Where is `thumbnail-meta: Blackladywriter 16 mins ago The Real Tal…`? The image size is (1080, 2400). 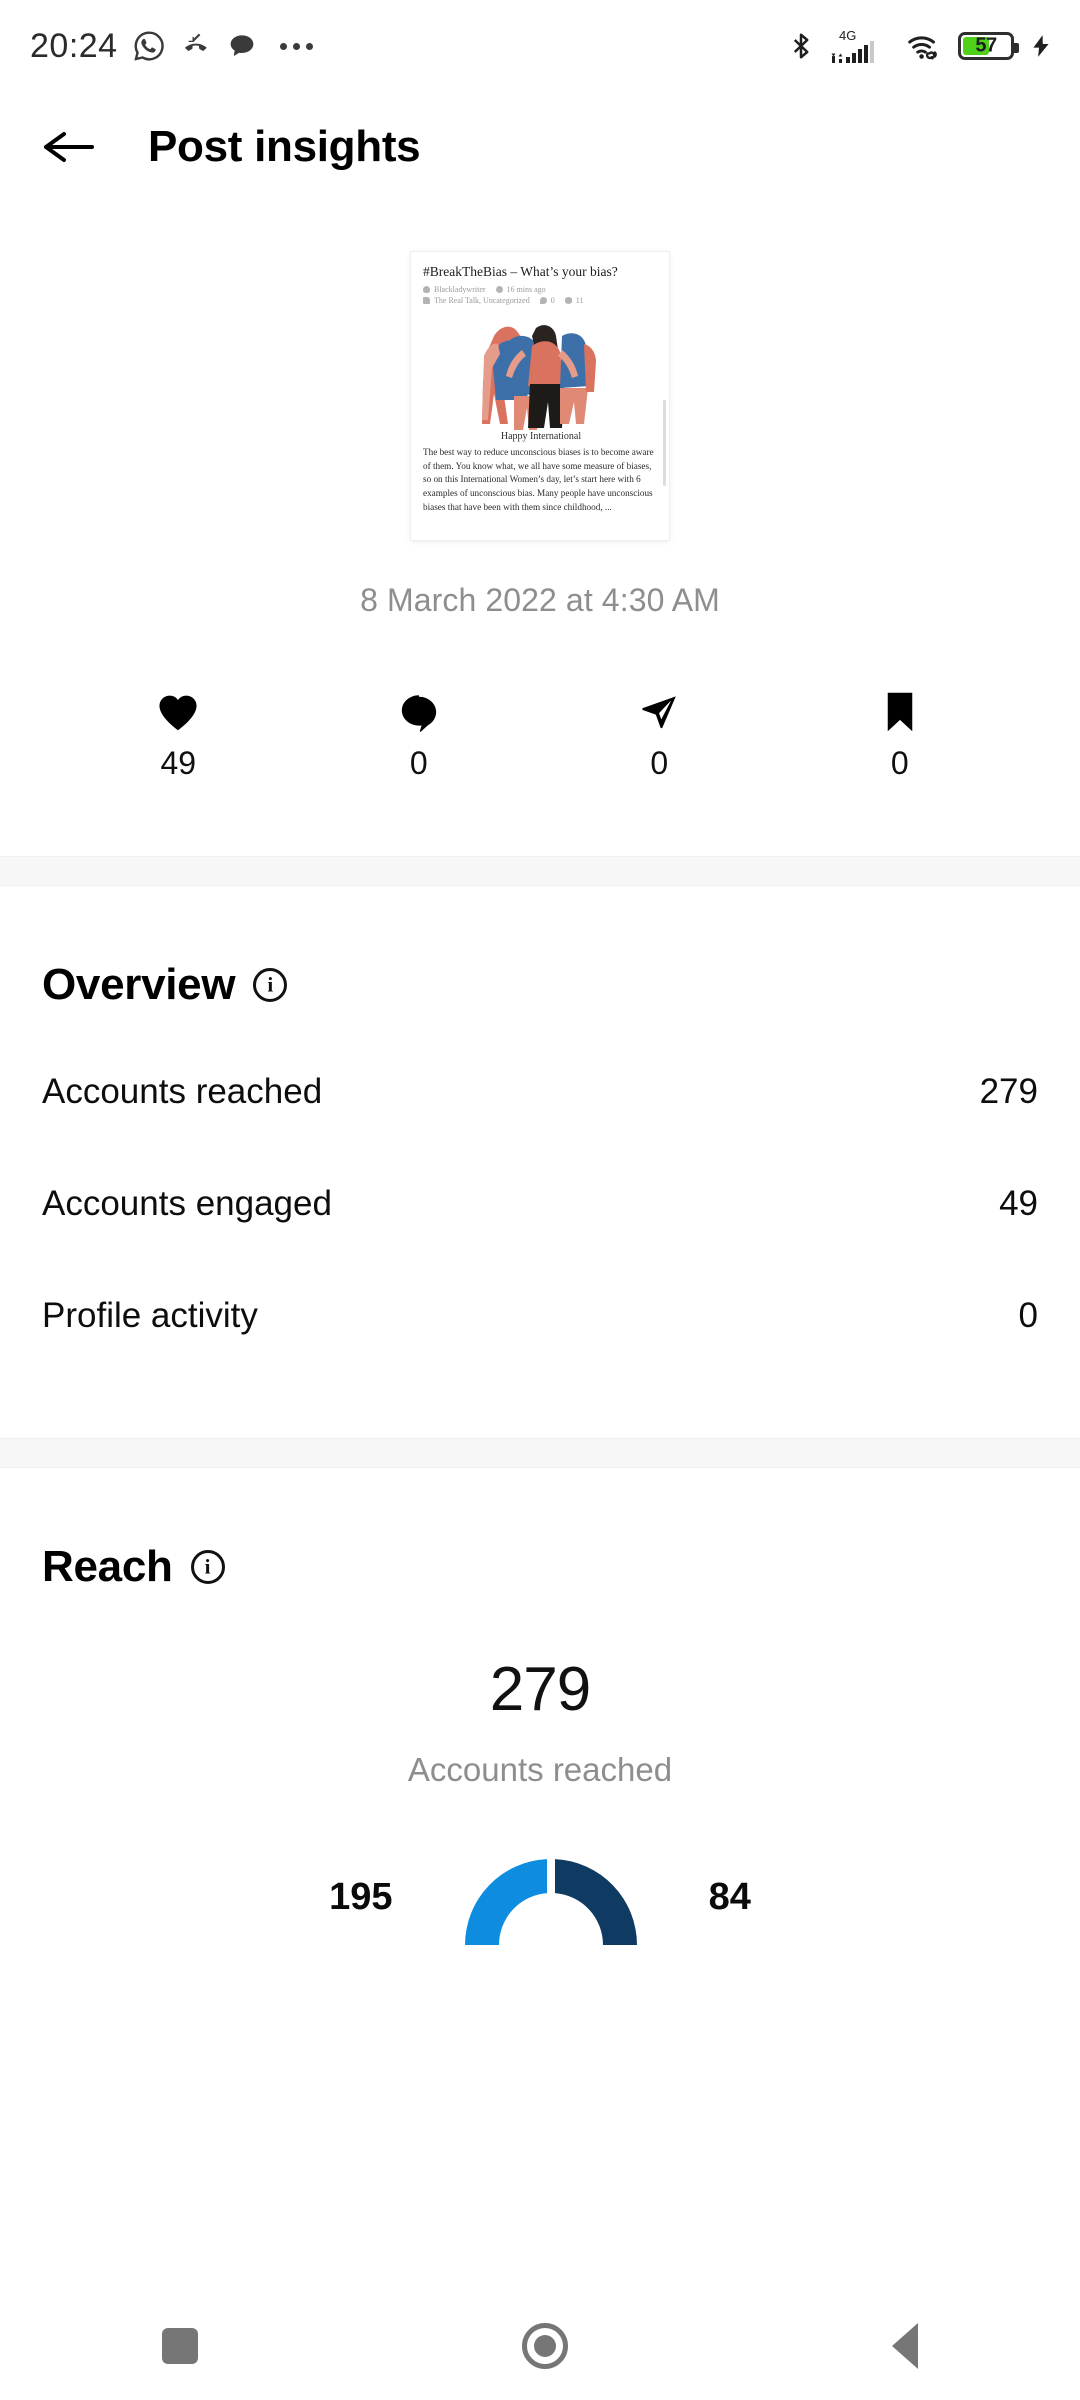 thumbnail-meta: Blackladywriter 16 mins ago The Real Tal… is located at coordinates (541, 295).